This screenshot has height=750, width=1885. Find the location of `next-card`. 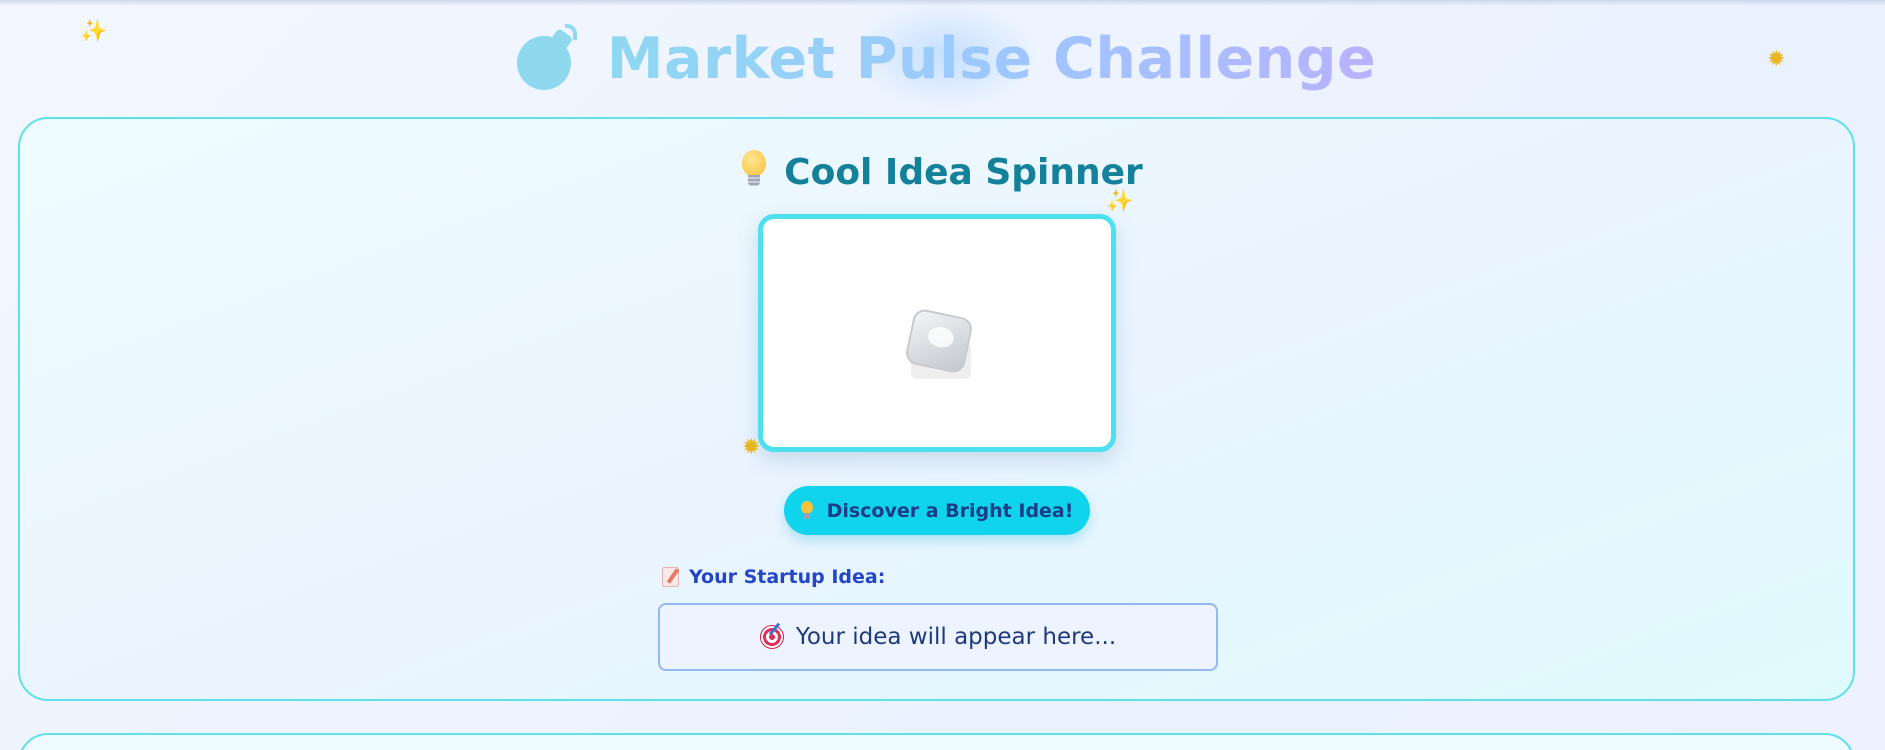

next-card is located at coordinates (936, 741).